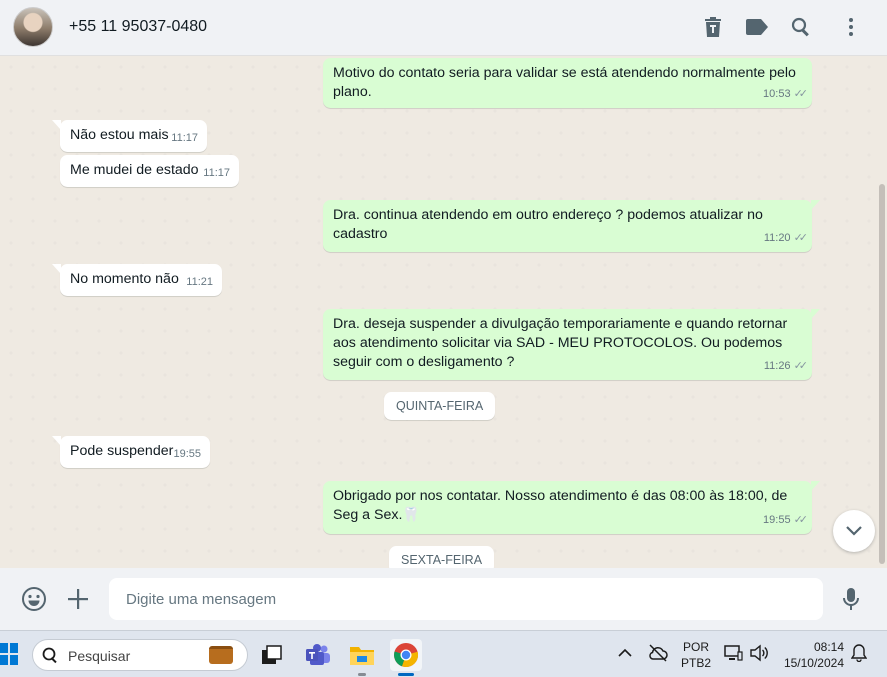 Image resolution: width=887 pixels, height=677 pixels. Describe the element at coordinates (625, 653) in the screenshot. I see `tray-chevron-up-icon` at that location.